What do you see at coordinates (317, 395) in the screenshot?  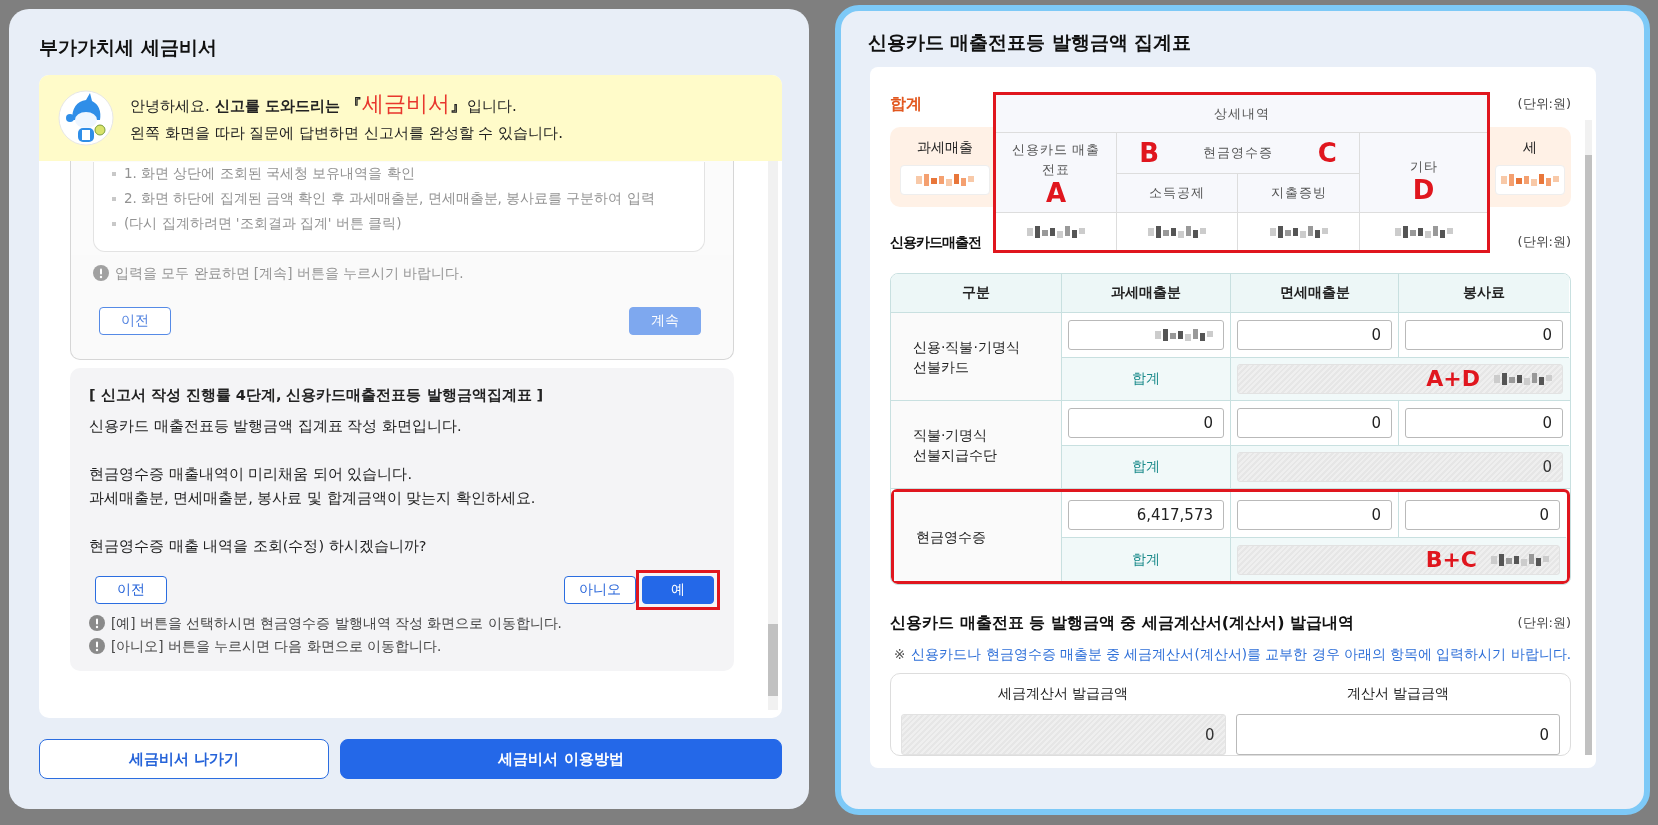 I see `step-heading: [ 신고서 작성 진행률 4단계, 신용카드매출전표등 발행금액집계표 ]` at bounding box center [317, 395].